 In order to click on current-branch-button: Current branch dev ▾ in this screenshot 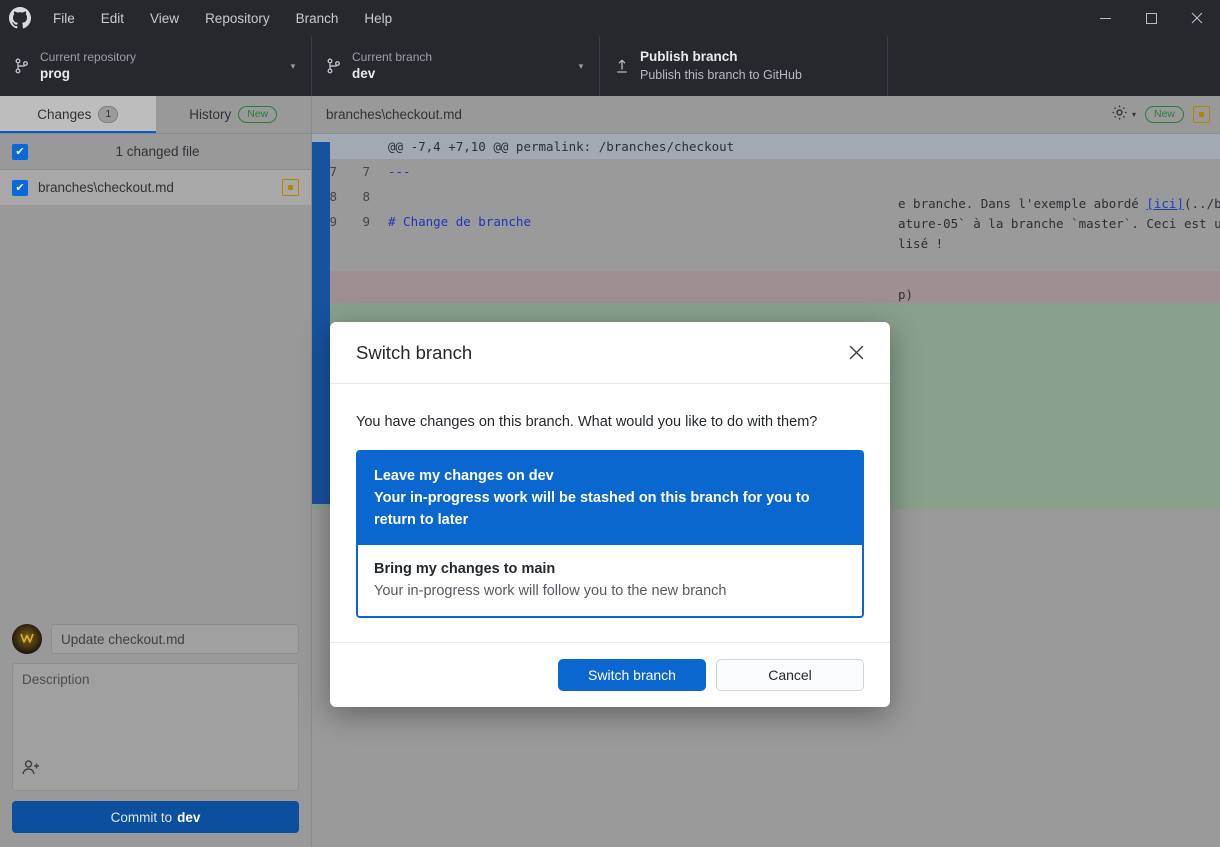, I will do `click(456, 66)`.